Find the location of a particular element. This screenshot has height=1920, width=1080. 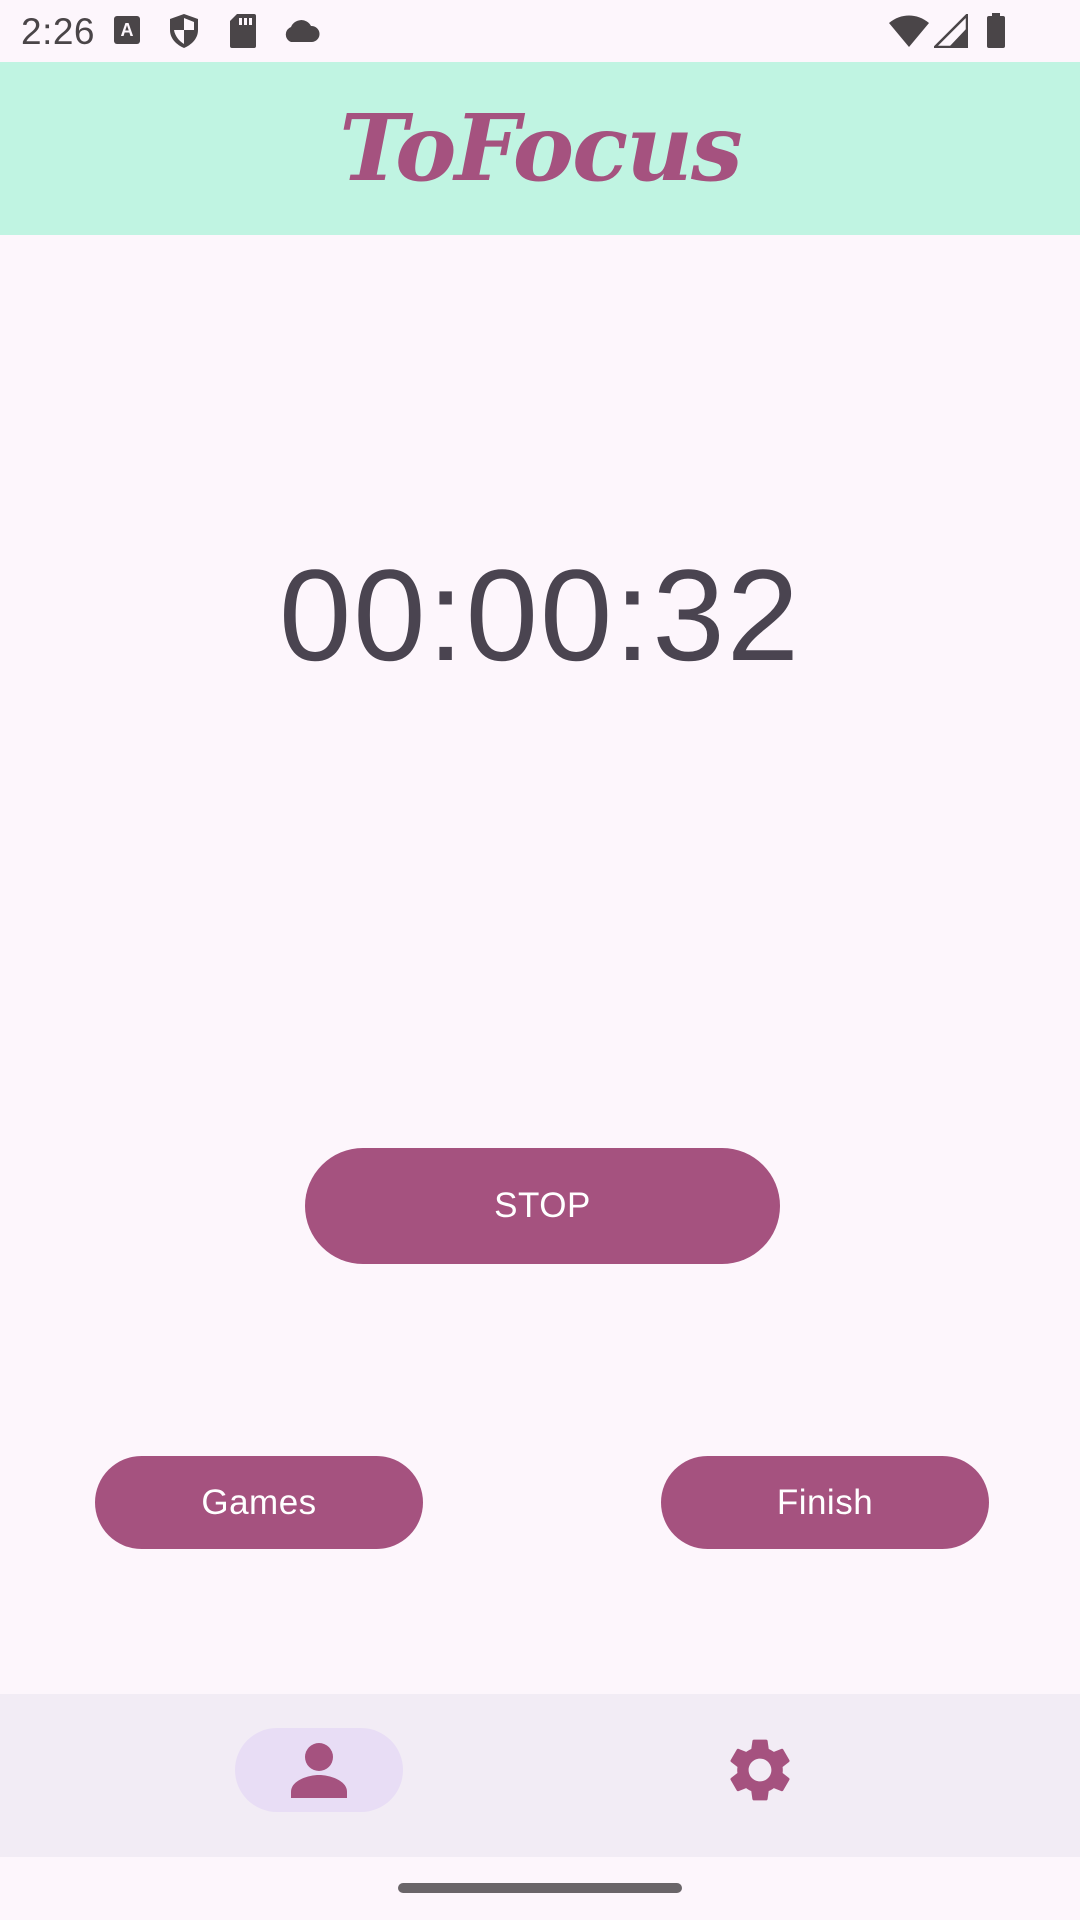

cell-signal-icon is located at coordinates (950, 32).